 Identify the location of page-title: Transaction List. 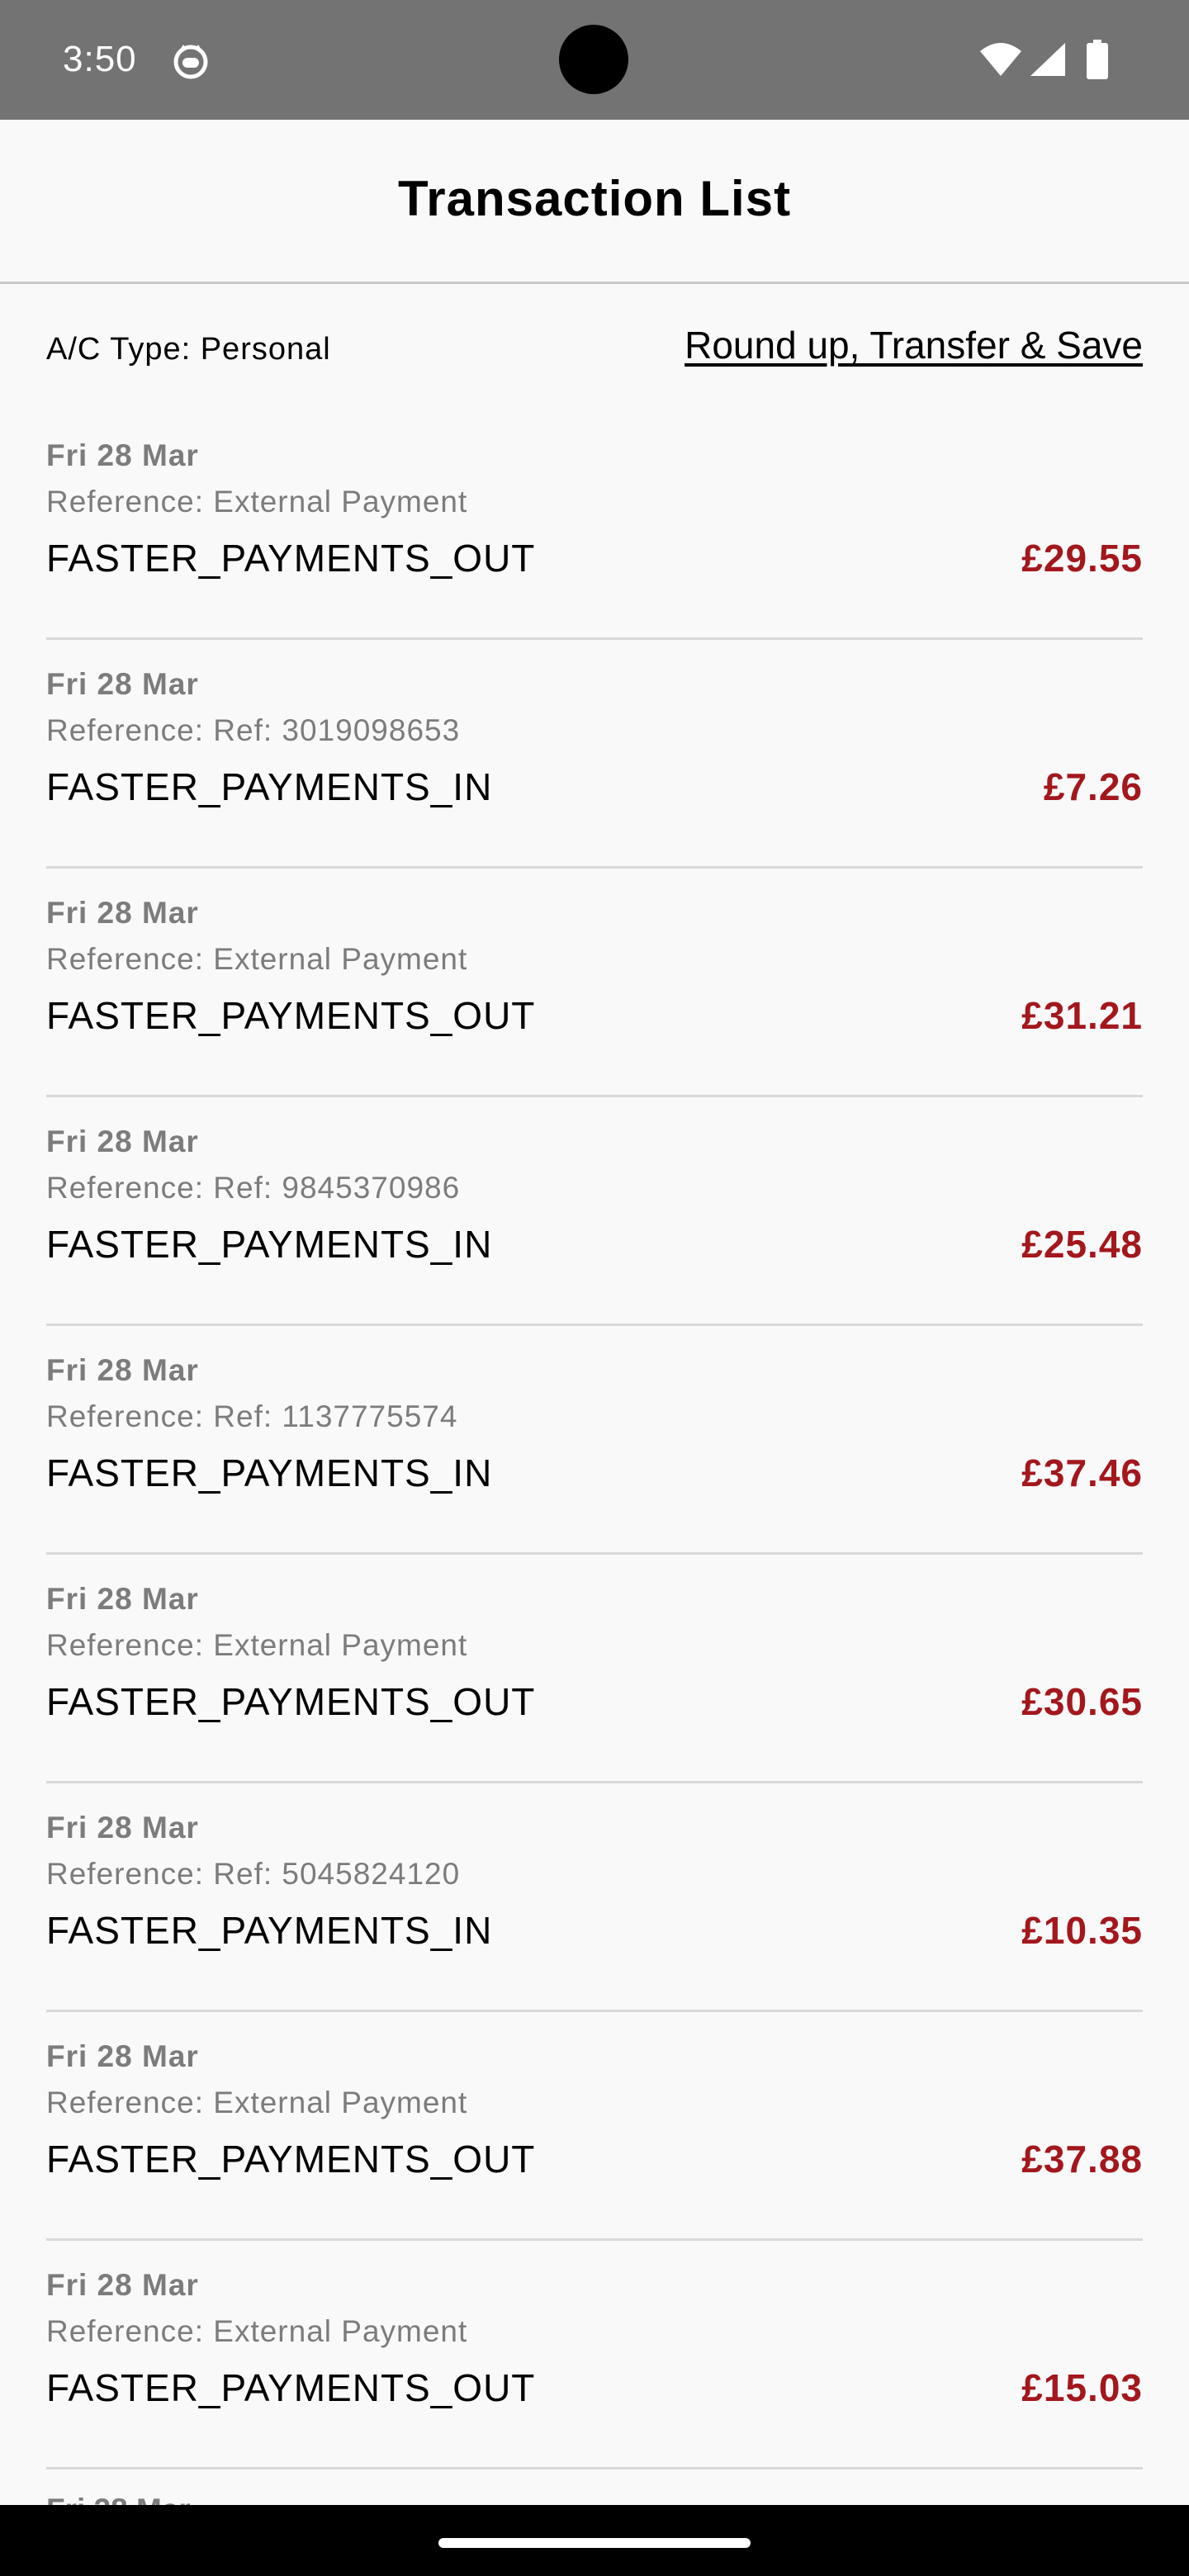
(594, 198).